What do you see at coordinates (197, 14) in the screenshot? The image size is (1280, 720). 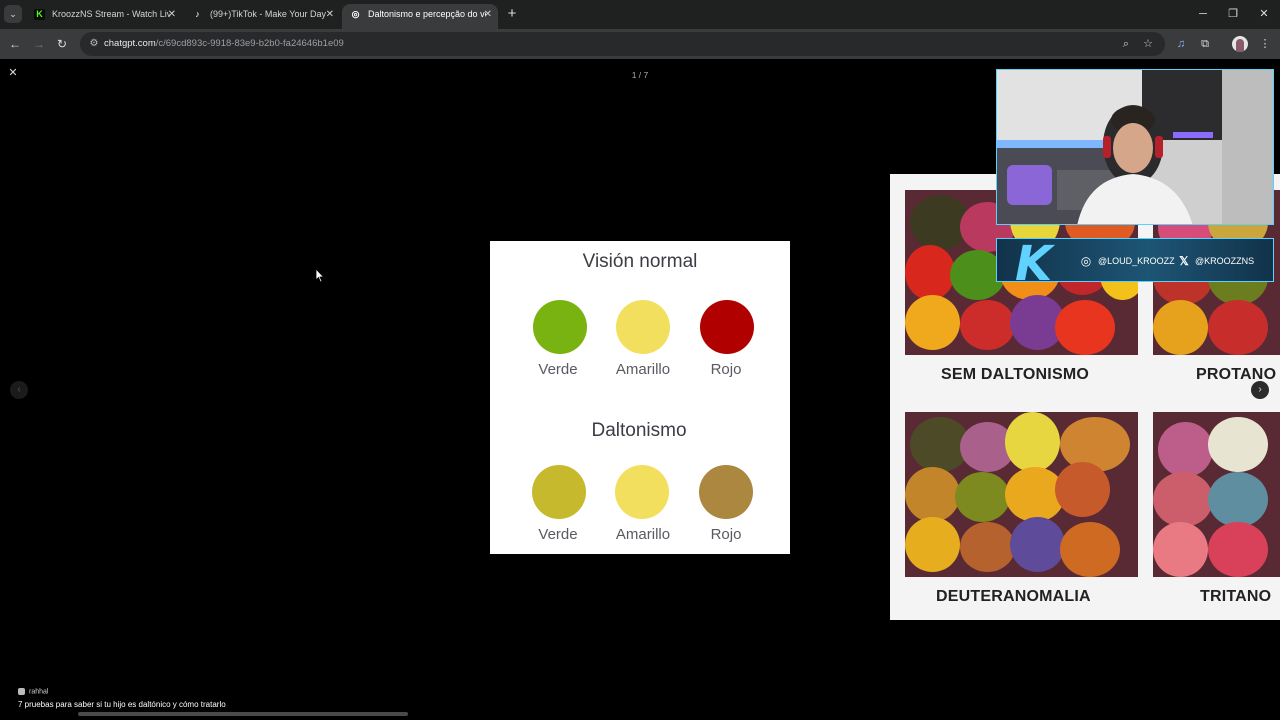 I see `tiktok-favicon-icon: ♪` at bounding box center [197, 14].